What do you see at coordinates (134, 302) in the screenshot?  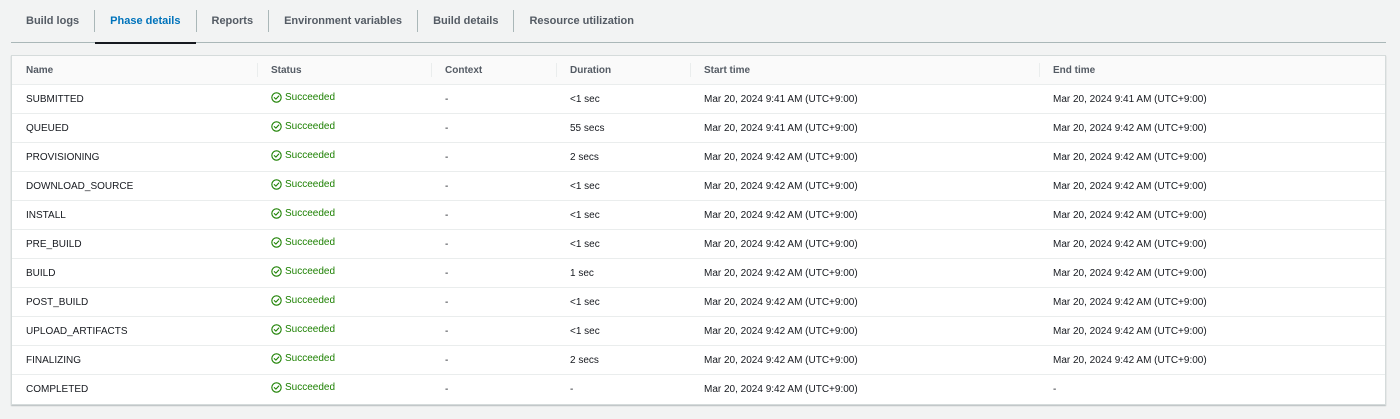 I see `phase-name: POST_BUILD` at bounding box center [134, 302].